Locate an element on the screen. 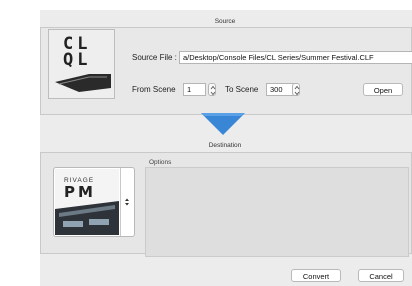  console-selector: RIVAGE PM is located at coordinates (94, 202).